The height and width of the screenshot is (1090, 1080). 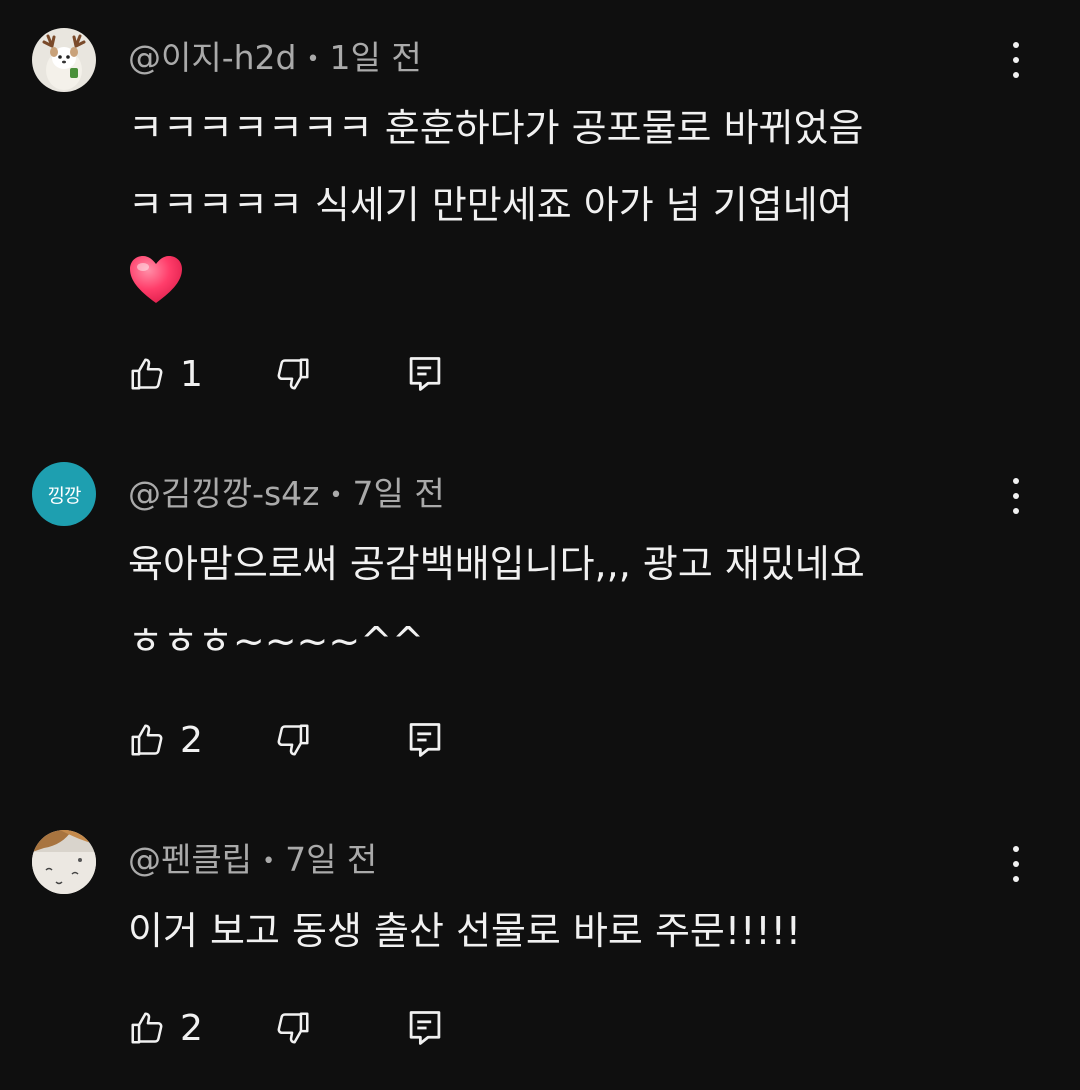 I want to click on comment-text-line-1: 이거 보고 동생 출산 선물로 바로 주문!!!!!, so click(x=465, y=931).